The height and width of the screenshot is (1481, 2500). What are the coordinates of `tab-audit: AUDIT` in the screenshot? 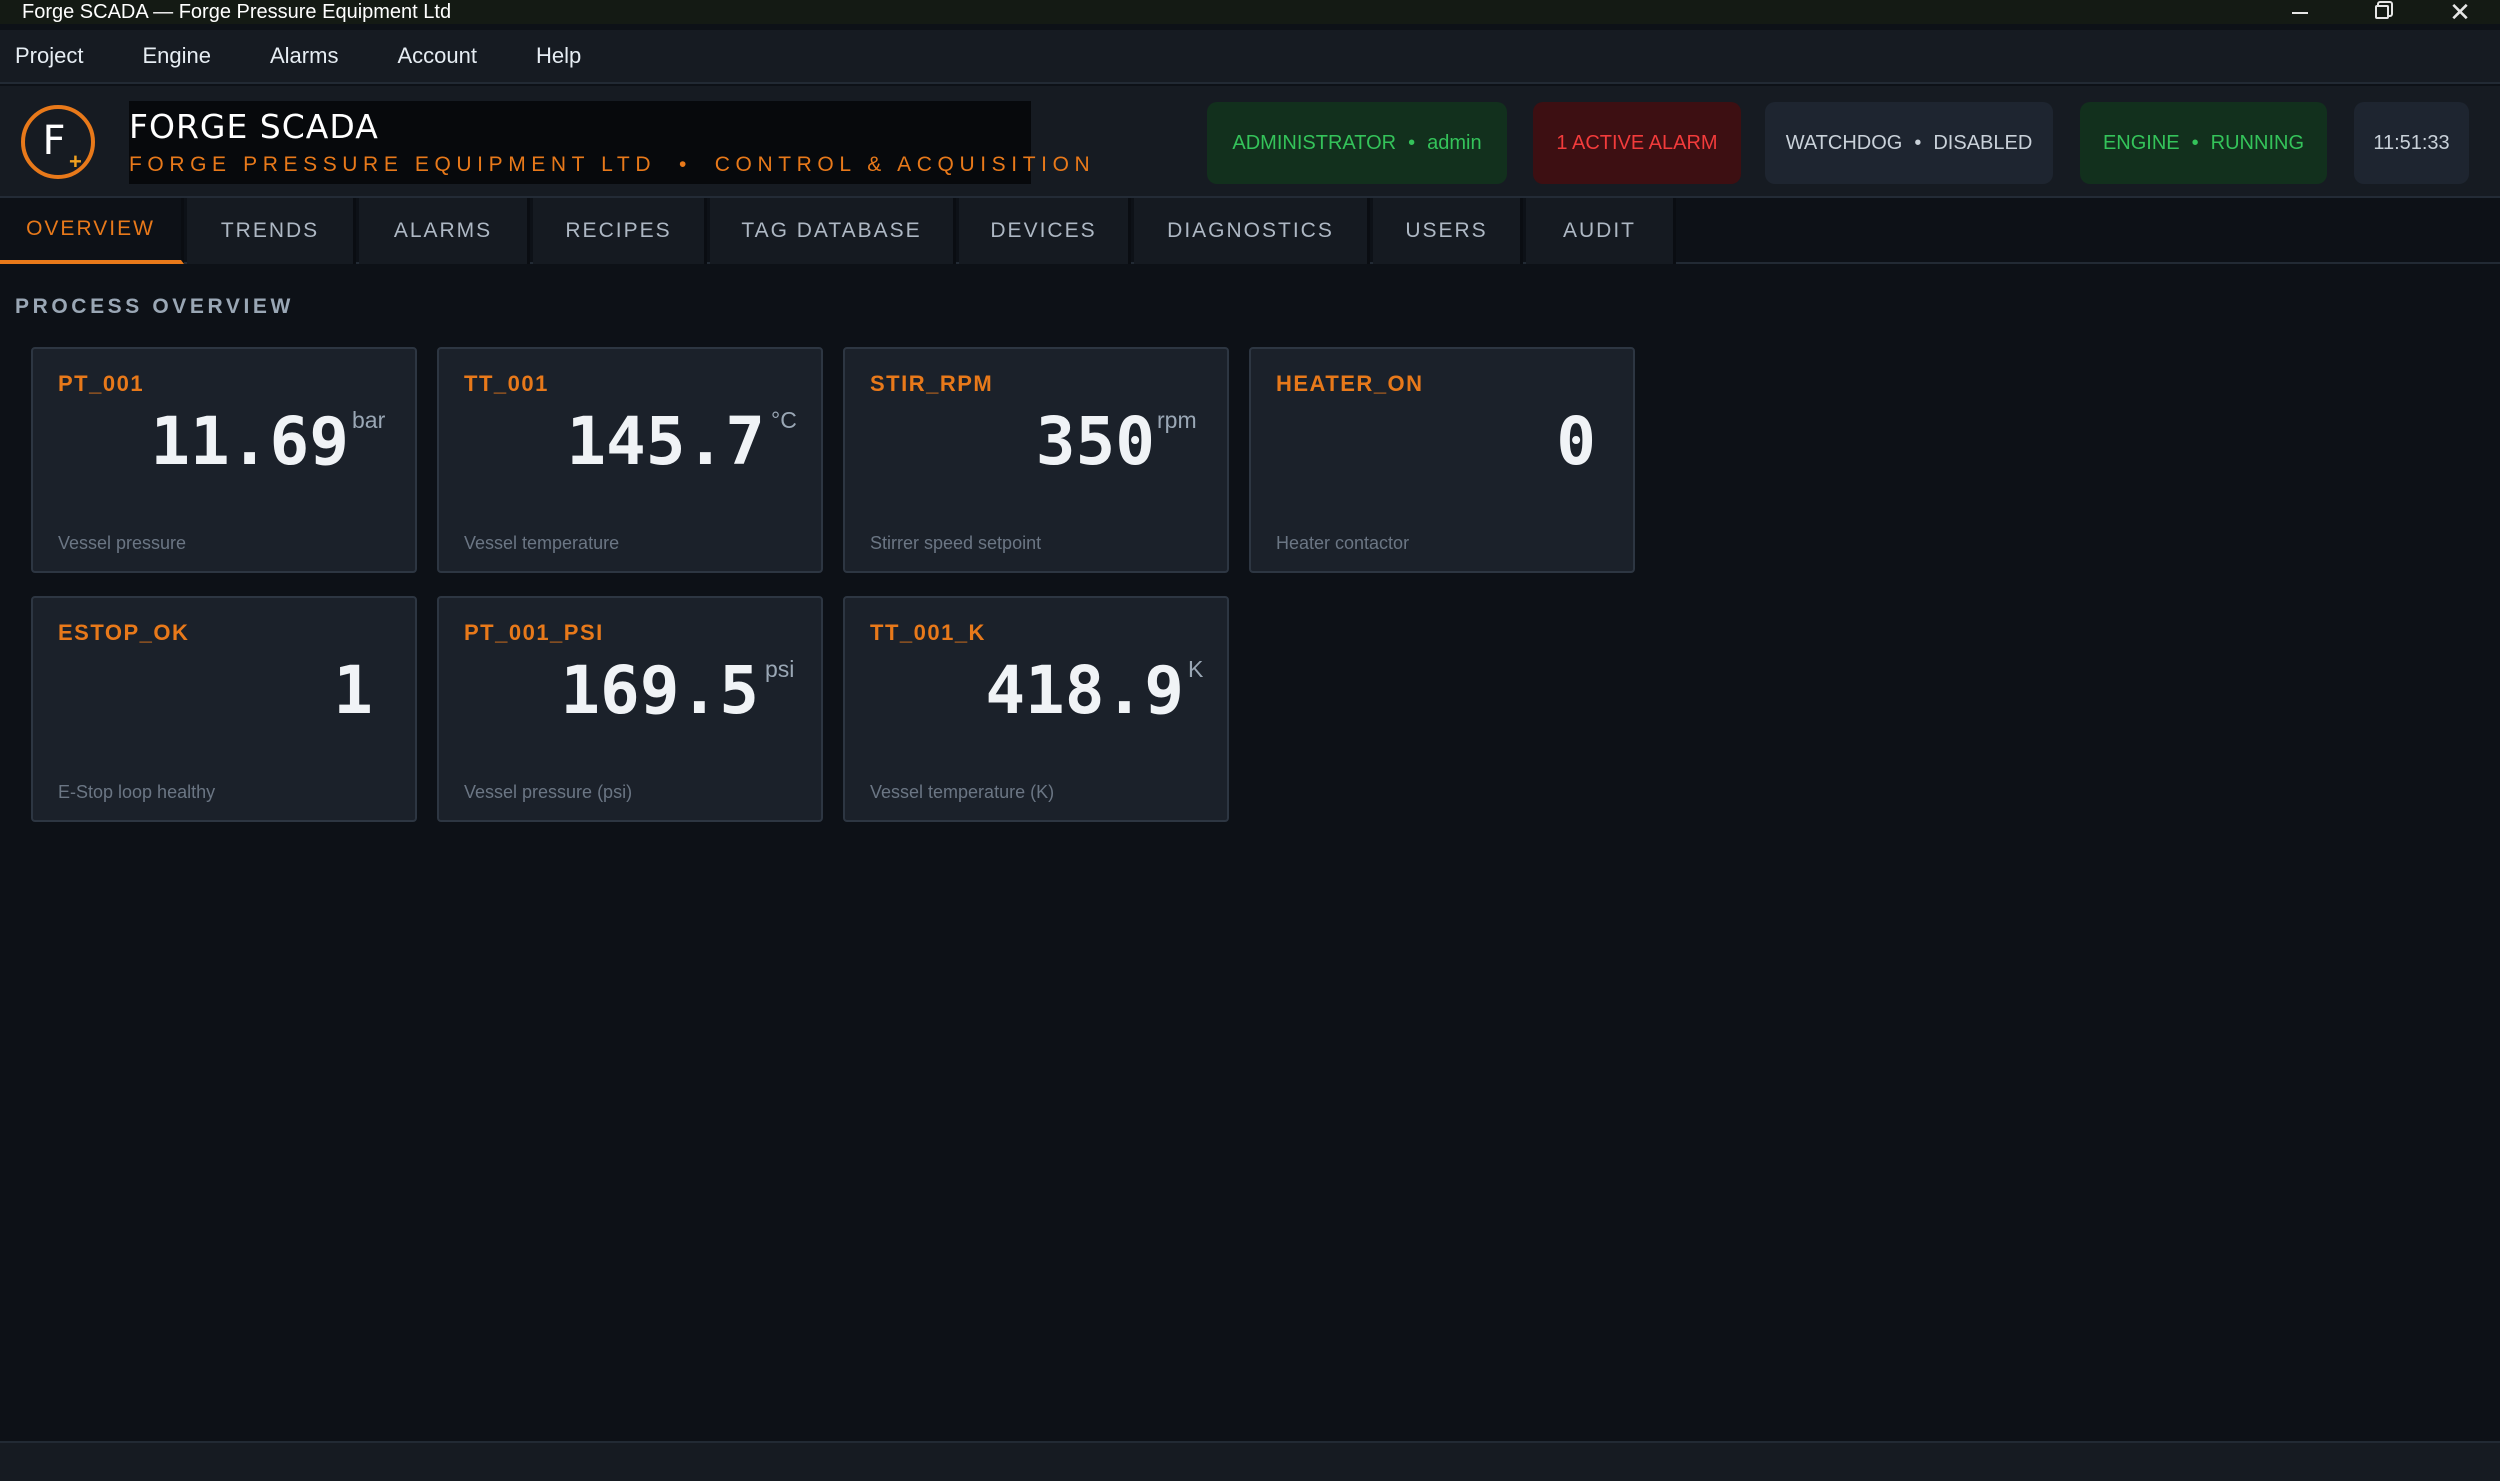 It's located at (1601, 231).